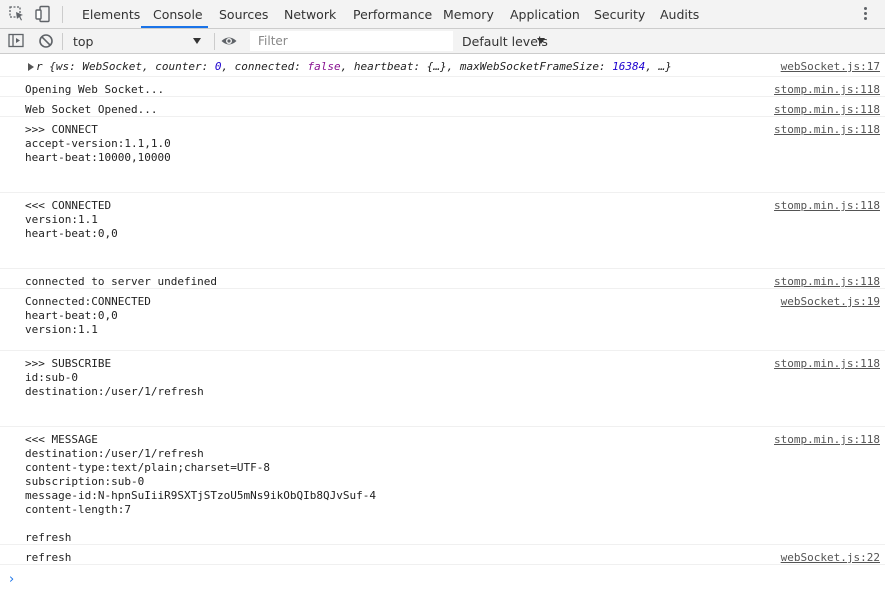 This screenshot has height=591, width=885. I want to click on more-options-icon, so click(865, 15).